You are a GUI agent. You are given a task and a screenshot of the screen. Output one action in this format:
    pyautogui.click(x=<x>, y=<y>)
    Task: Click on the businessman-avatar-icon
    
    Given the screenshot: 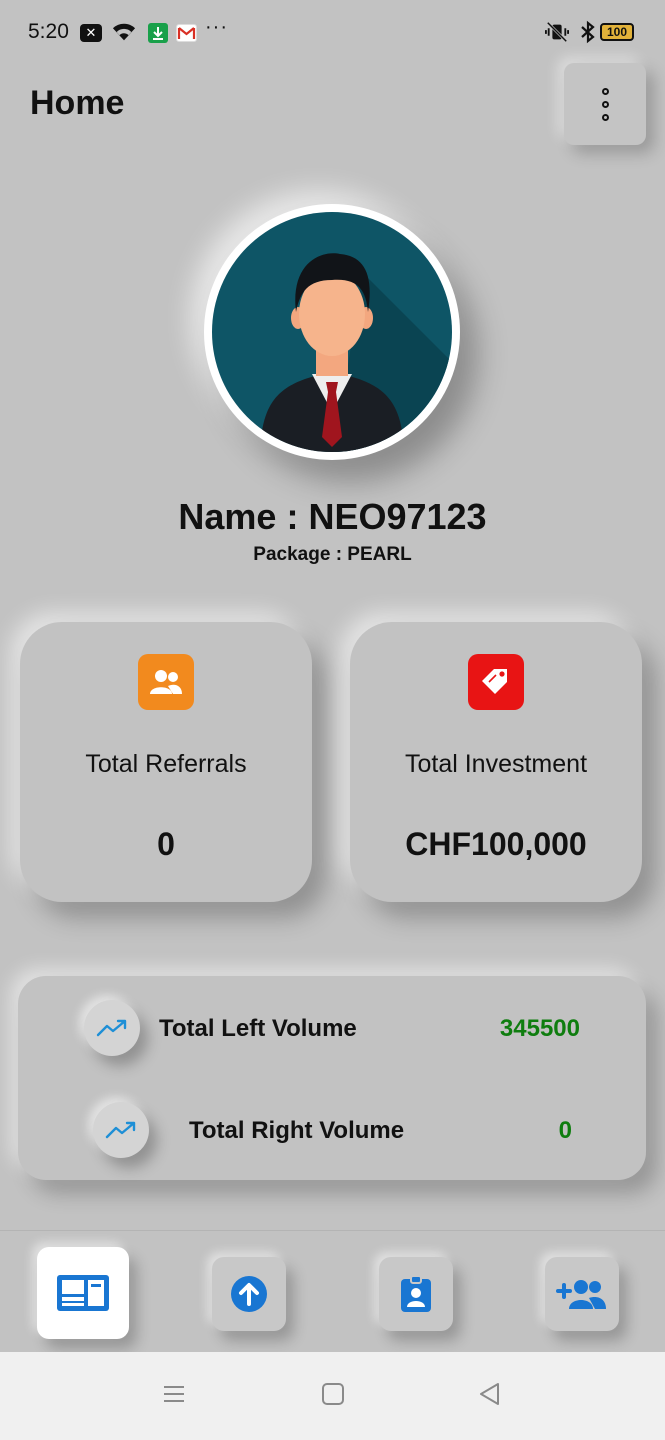 What is the action you would take?
    pyautogui.click(x=332, y=332)
    